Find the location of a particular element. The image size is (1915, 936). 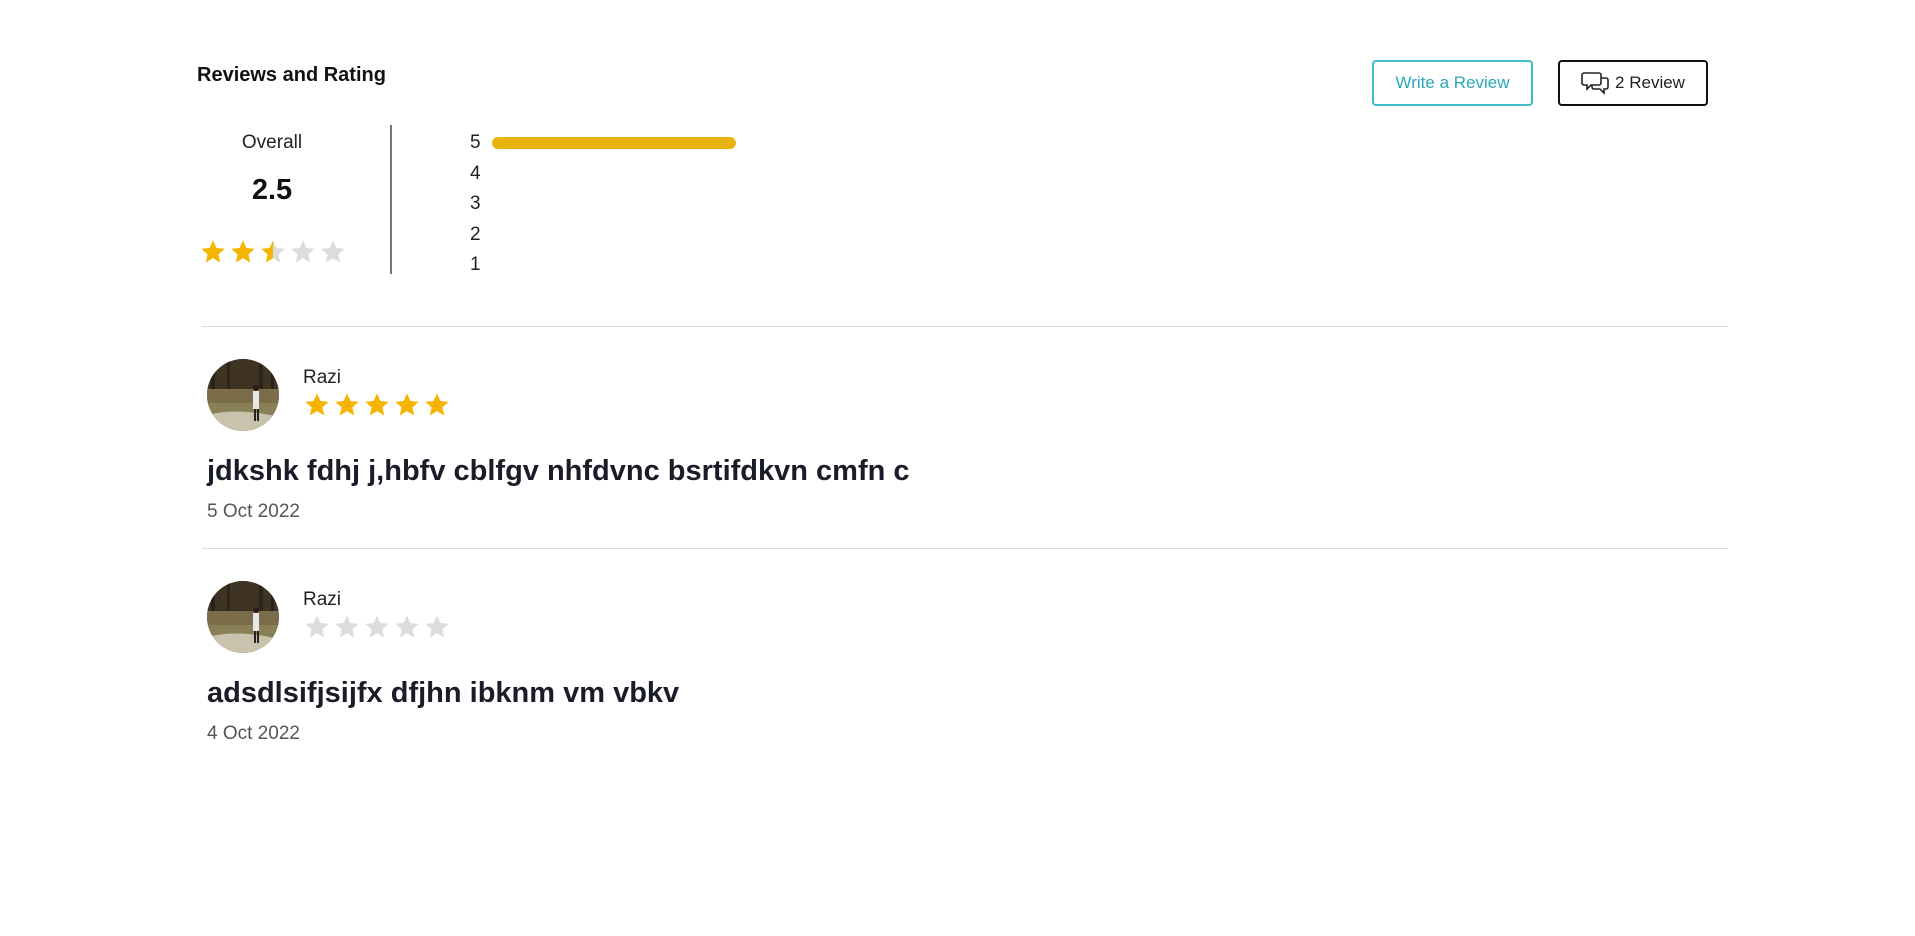

review-count-button: 2 Review is located at coordinates (1633, 83).